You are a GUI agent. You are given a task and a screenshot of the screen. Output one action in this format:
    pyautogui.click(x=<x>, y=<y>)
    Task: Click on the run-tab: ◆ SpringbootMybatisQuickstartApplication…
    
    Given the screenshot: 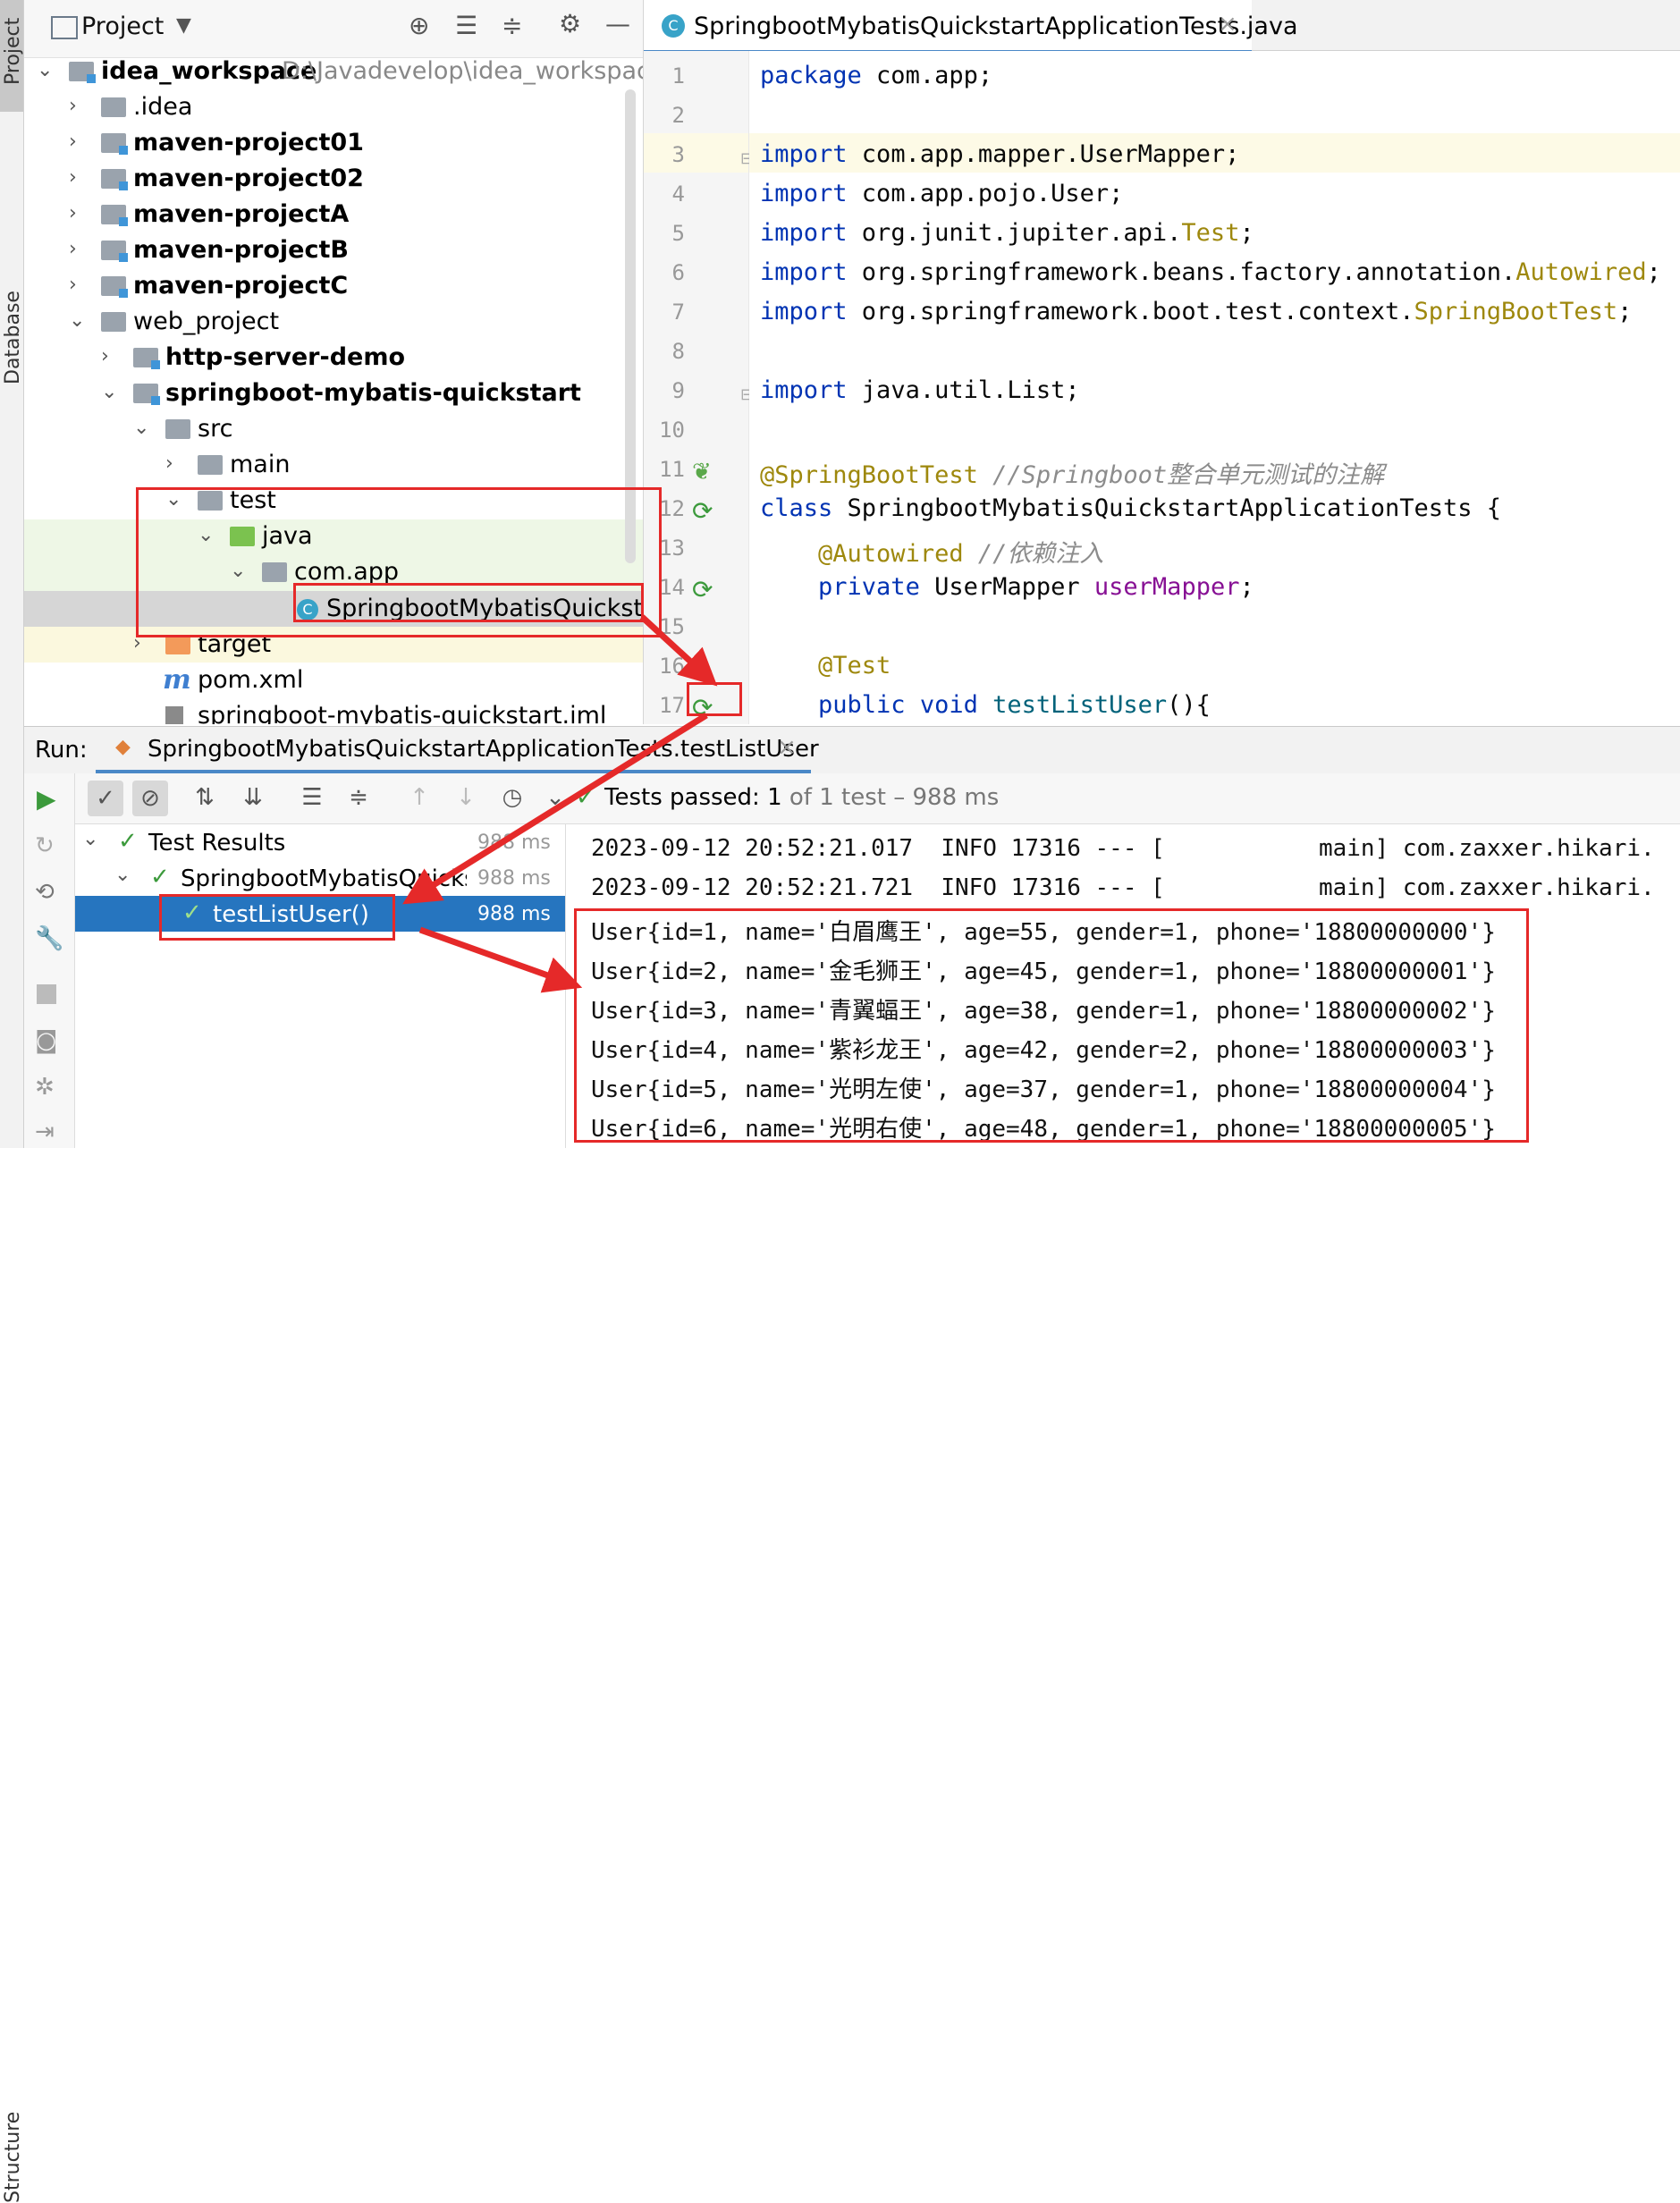 What is the action you would take?
    pyautogui.click(x=457, y=750)
    